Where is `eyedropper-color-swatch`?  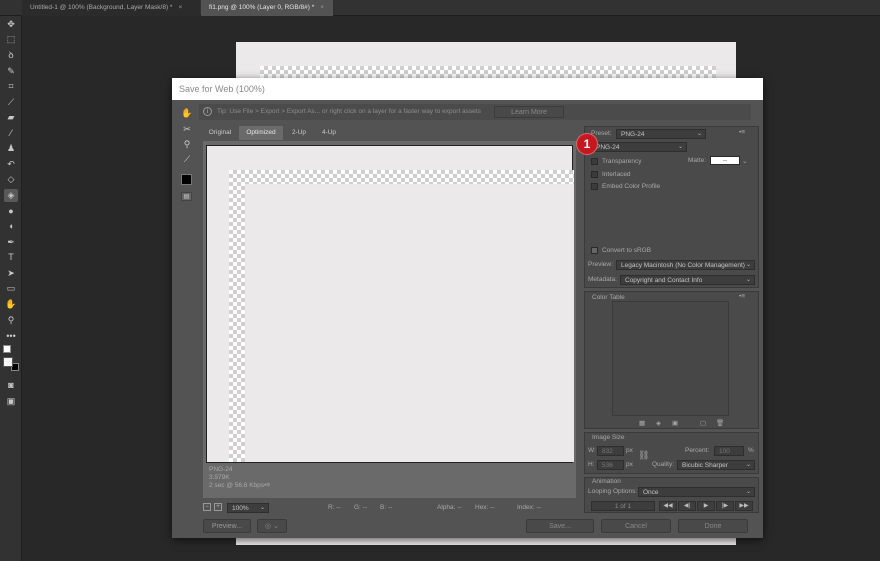
eyedropper-color-swatch is located at coordinates (186, 179).